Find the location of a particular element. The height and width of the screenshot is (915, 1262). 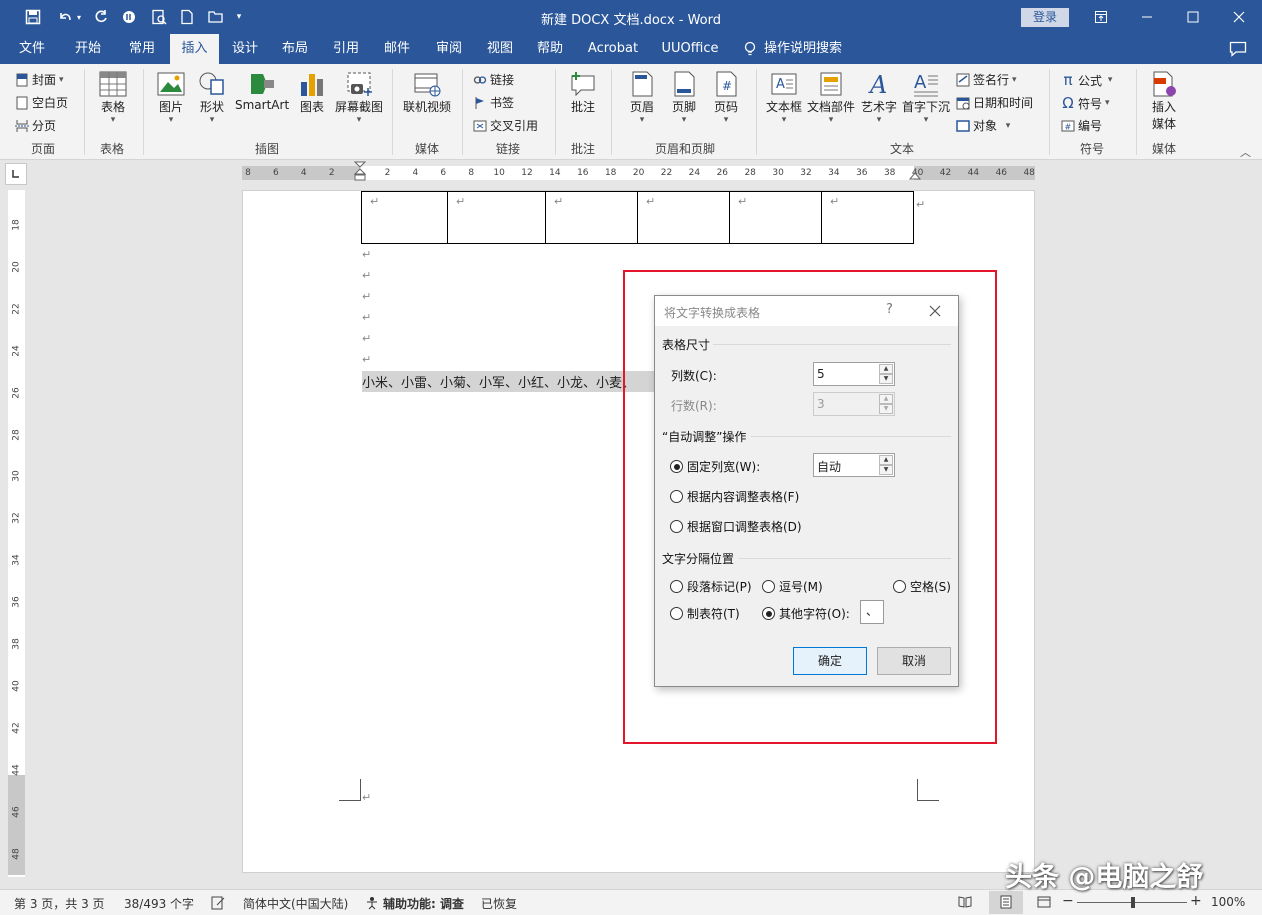

screenshot-button: 屏幕截图 ▾ is located at coordinates (359, 97).